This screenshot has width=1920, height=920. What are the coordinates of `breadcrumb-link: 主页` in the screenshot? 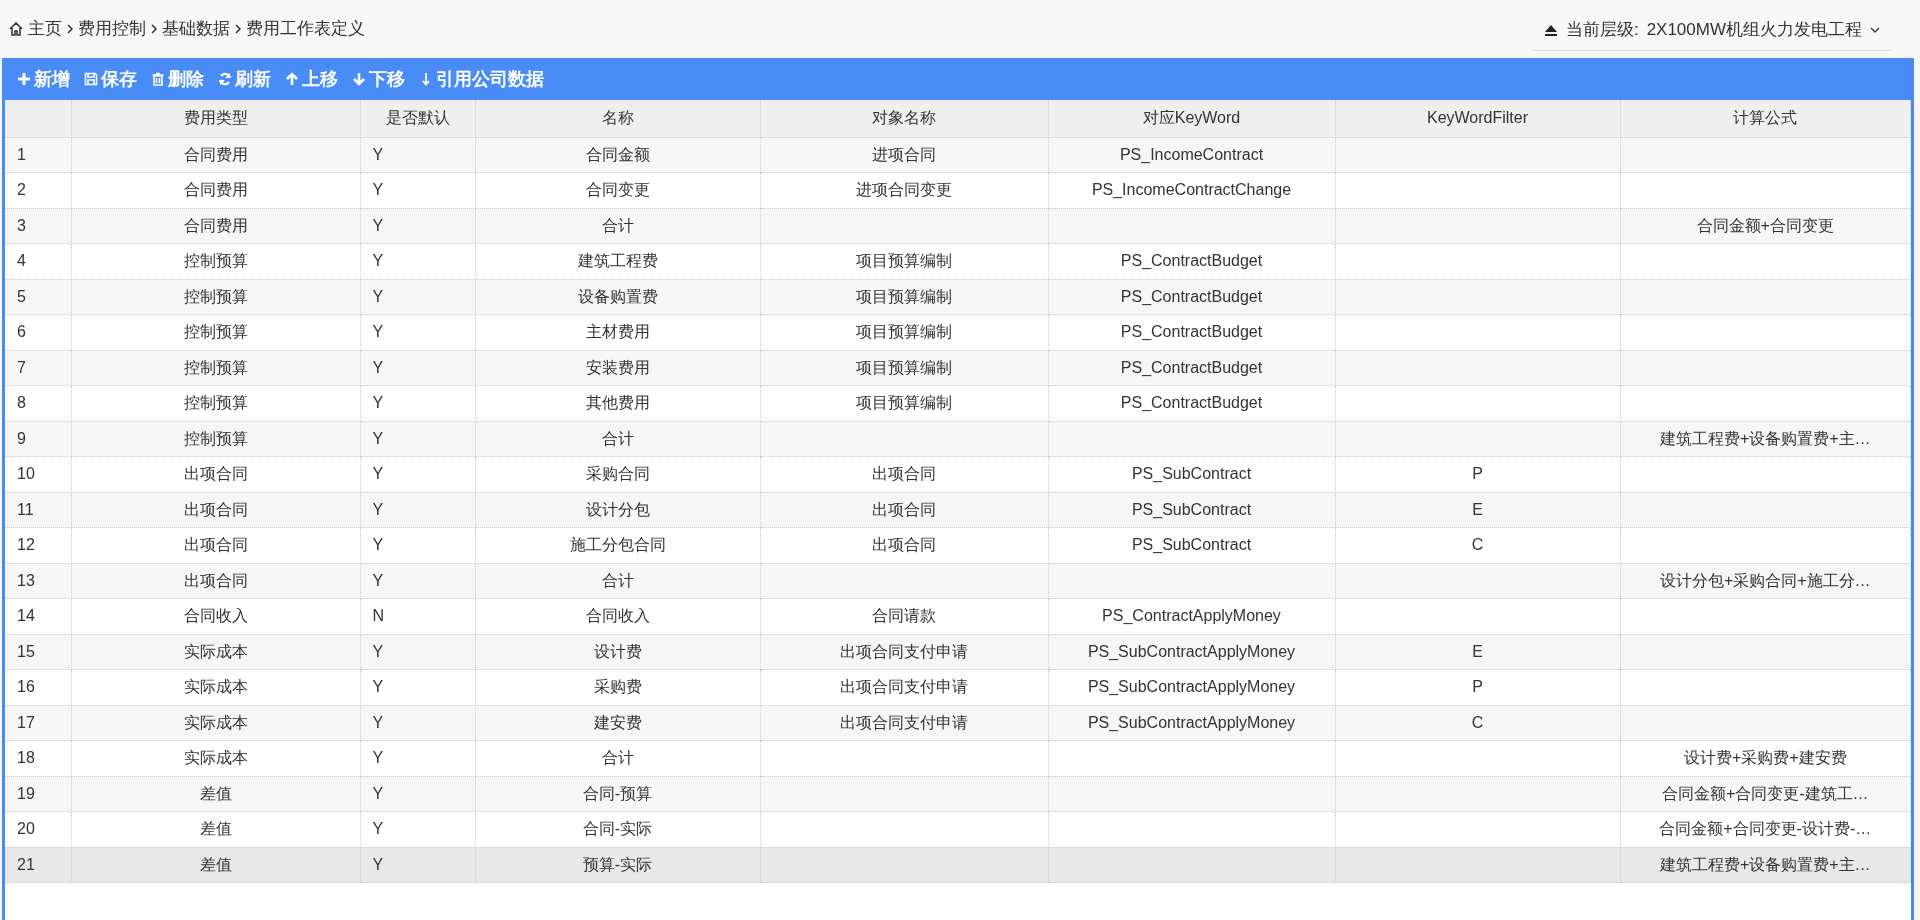 It's located at (45, 29).